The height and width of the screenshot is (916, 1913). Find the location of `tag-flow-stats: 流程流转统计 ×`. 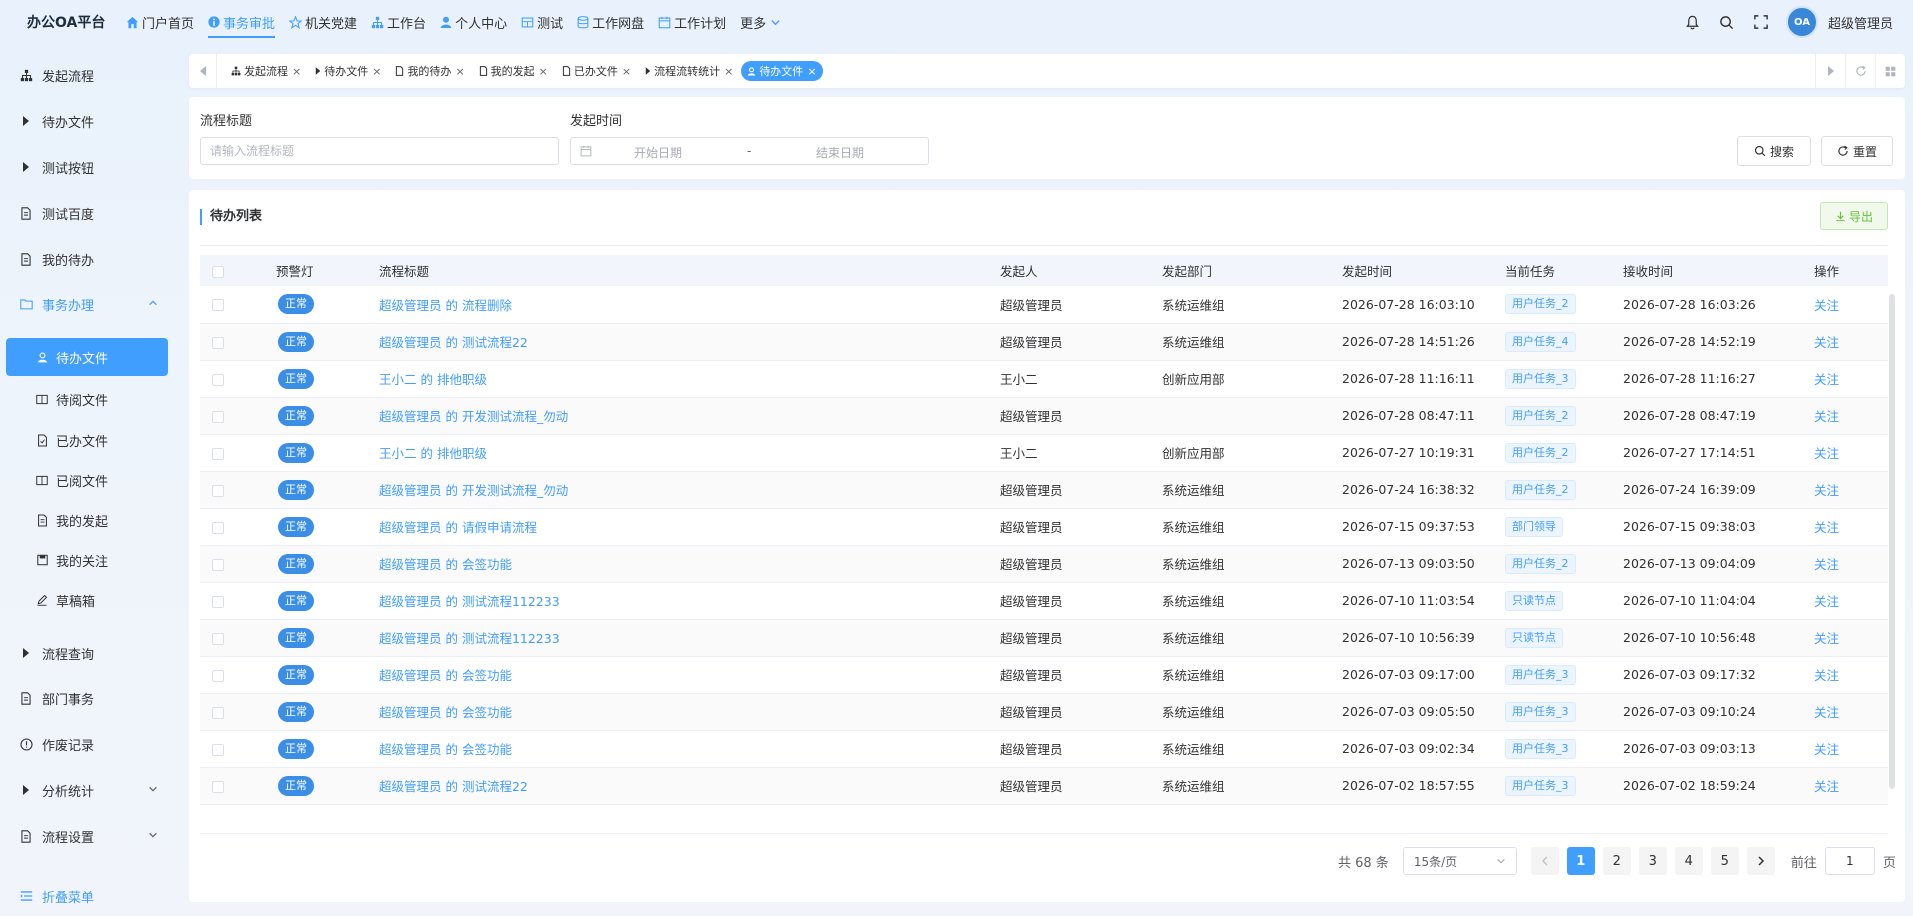

tag-flow-stats: 流程流转统计 × is located at coordinates (689, 71).